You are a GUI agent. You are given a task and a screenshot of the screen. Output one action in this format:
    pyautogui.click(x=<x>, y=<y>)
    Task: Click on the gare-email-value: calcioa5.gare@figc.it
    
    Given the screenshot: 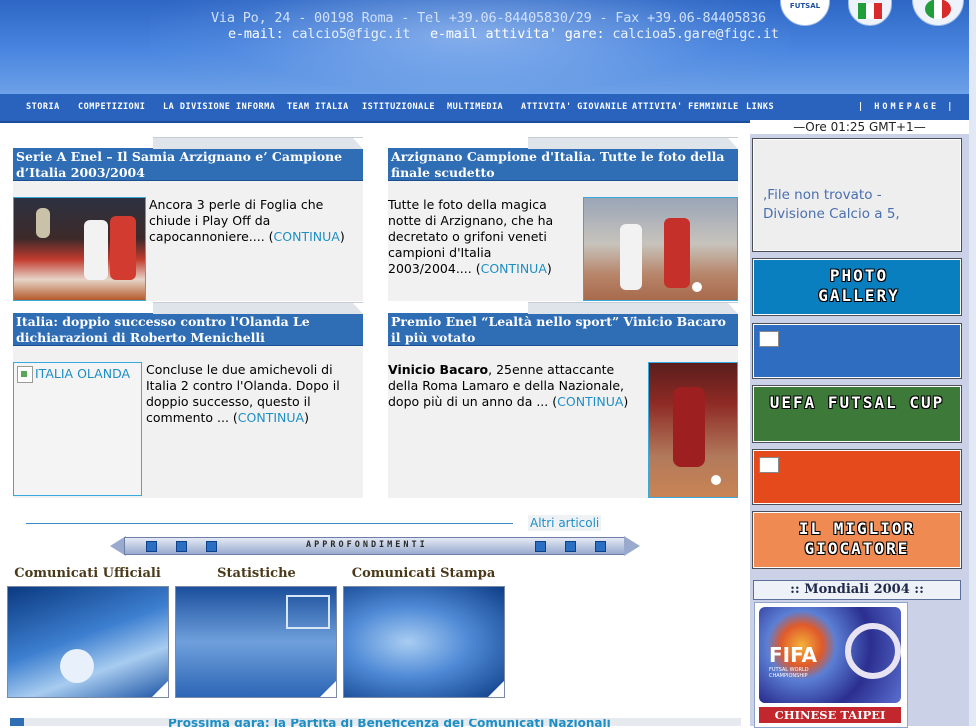 What is the action you would take?
    pyautogui.click(x=695, y=34)
    